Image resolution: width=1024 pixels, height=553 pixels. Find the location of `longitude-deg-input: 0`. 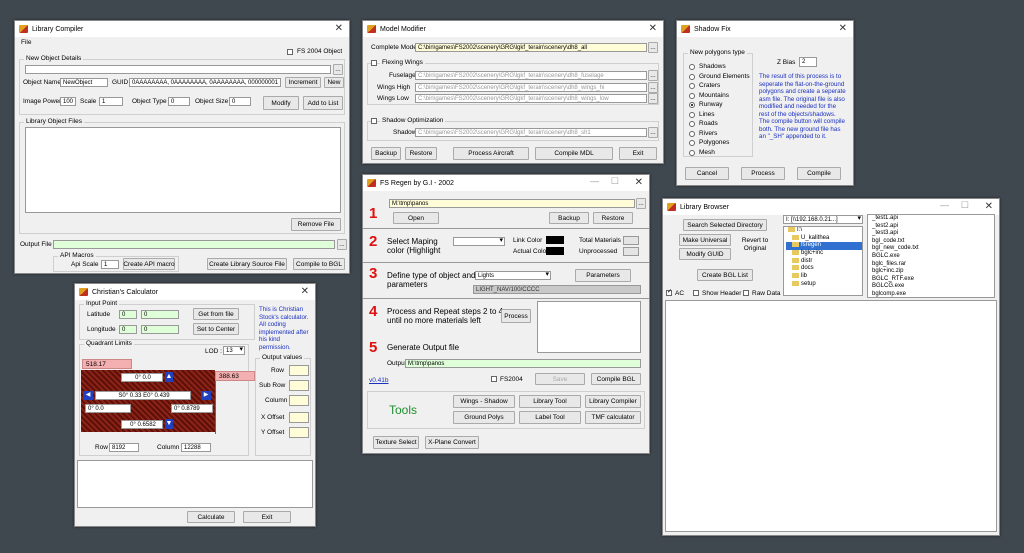

longitude-deg-input: 0 is located at coordinates (128, 329).